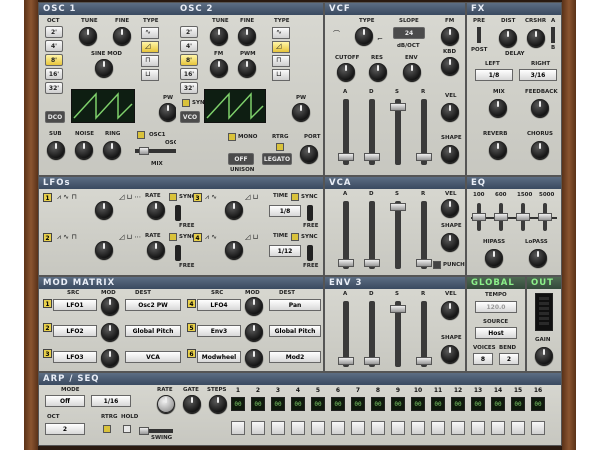  What do you see at coordinates (189, 74) in the screenshot?
I see `osc2-oct-16: 16'` at bounding box center [189, 74].